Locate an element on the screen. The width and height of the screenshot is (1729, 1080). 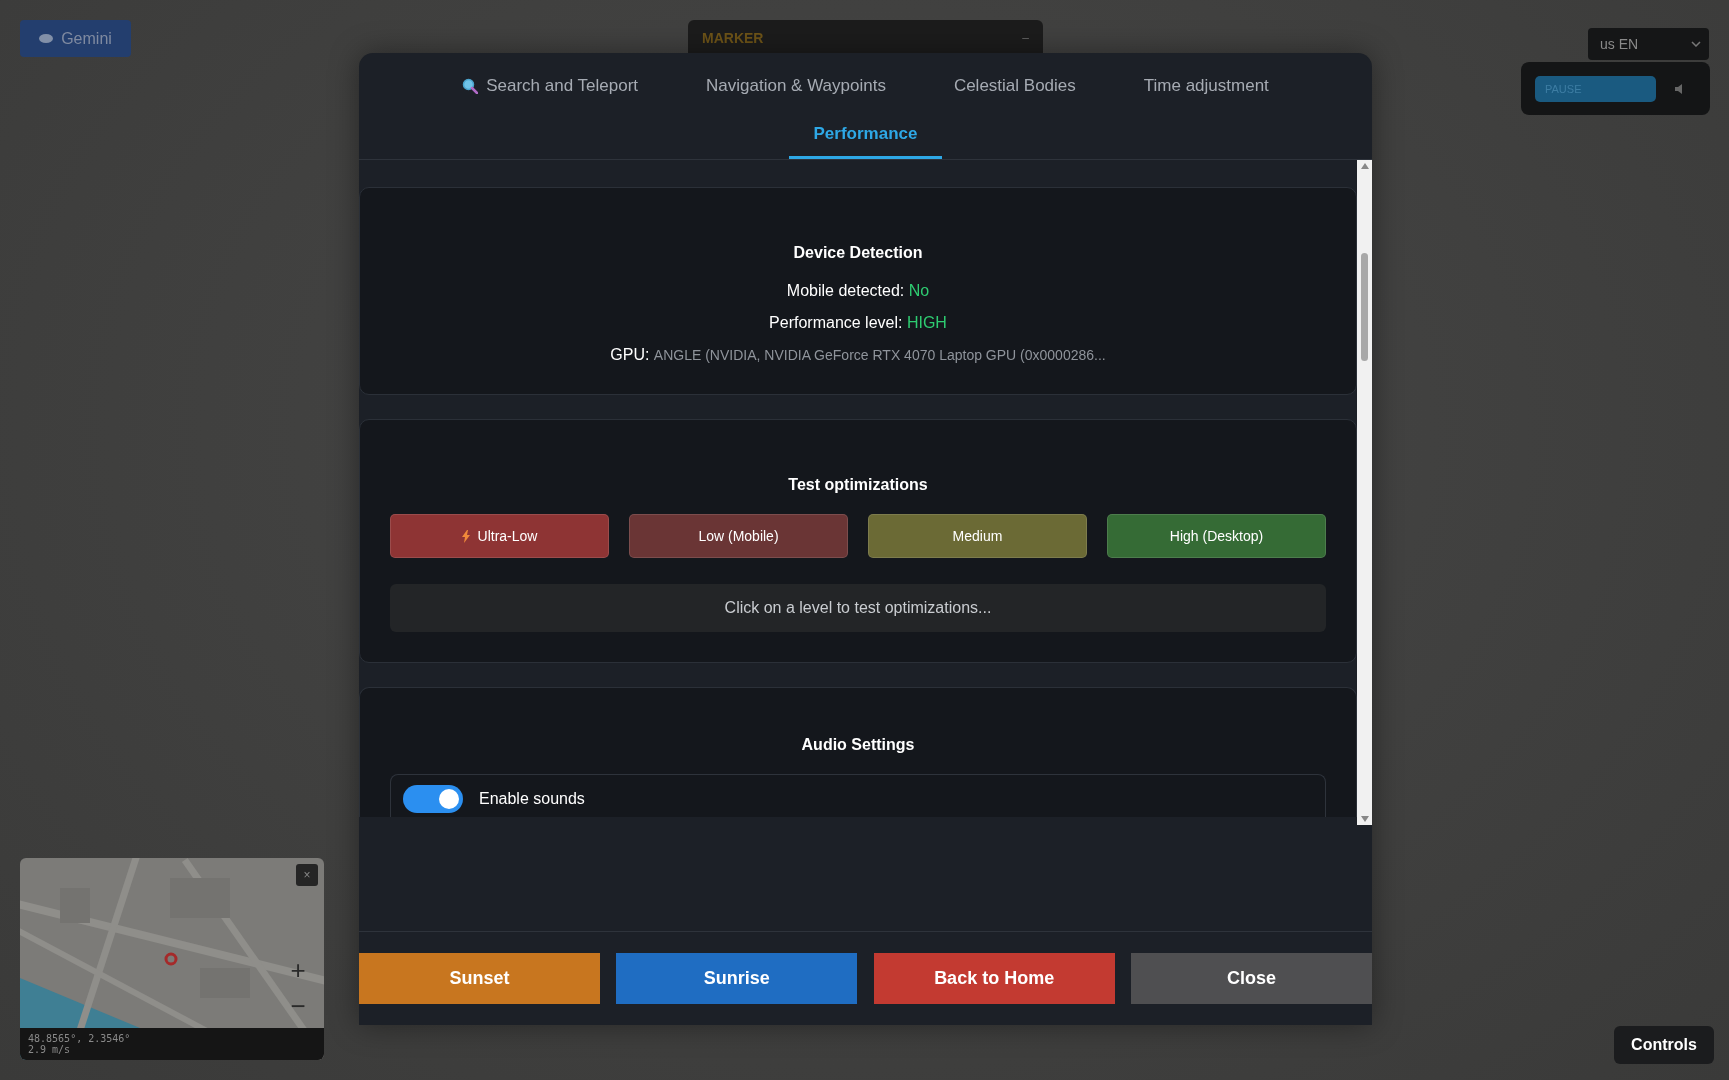
location-pin-icon is located at coordinates (171, 959).